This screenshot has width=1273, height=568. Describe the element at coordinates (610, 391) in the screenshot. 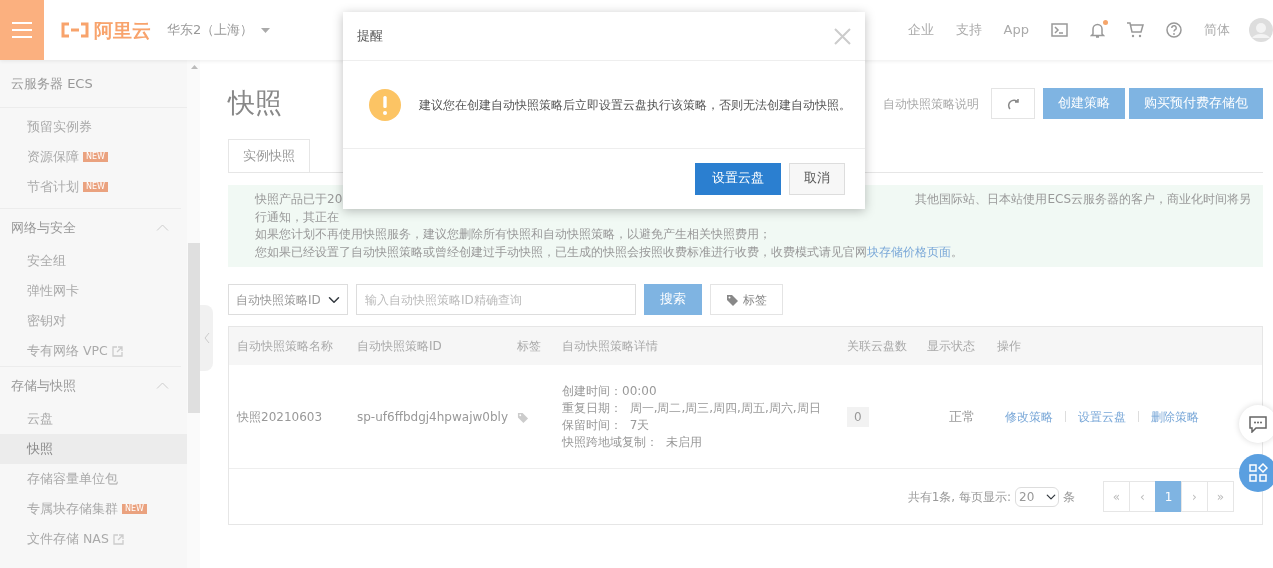

I see `detail-text: 创建时间：00:00` at that location.